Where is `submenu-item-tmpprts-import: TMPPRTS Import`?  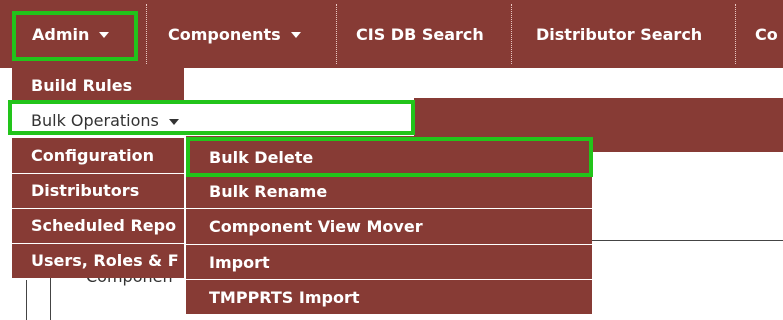
submenu-item-tmpprts-import: TMPPRTS Import is located at coordinates (389, 297).